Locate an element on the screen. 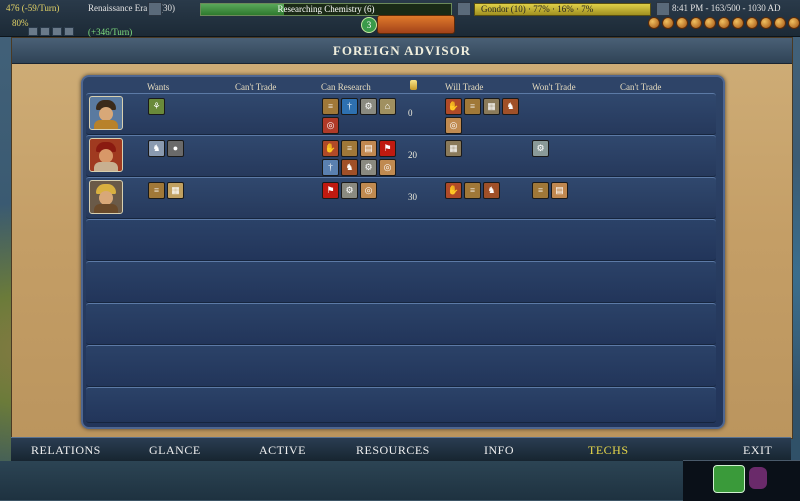 The height and width of the screenshot is (501, 800). commerce-bar: Gondor (10) · 77% · 16% · 7% is located at coordinates (562, 9).